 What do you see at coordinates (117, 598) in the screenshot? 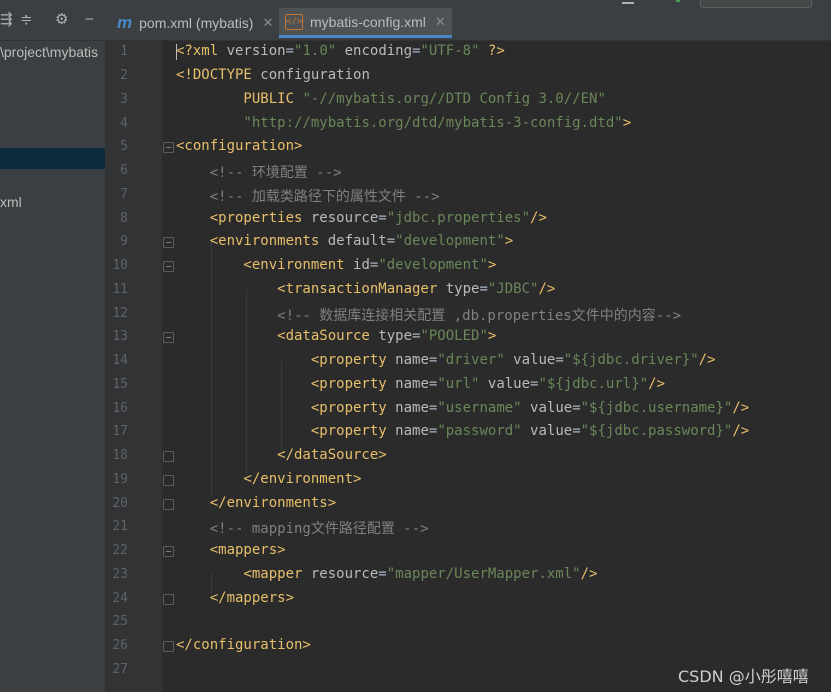
I see `line-number: 24` at bounding box center [117, 598].